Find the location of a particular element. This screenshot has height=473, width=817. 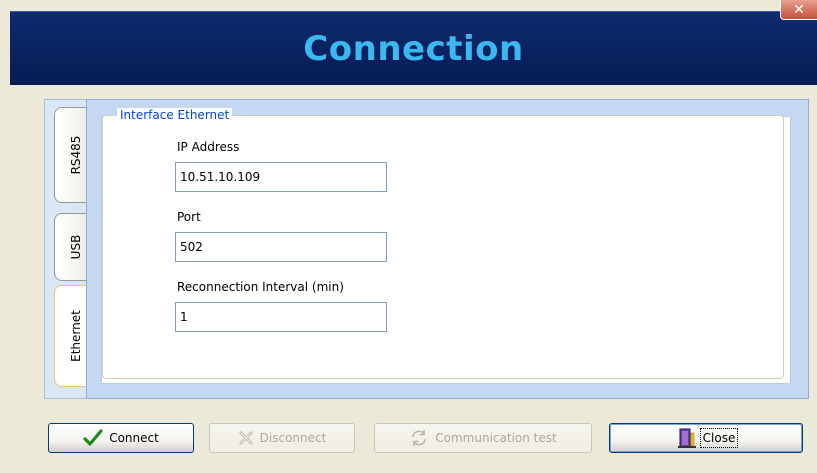

ip-address-input is located at coordinates (281, 177).